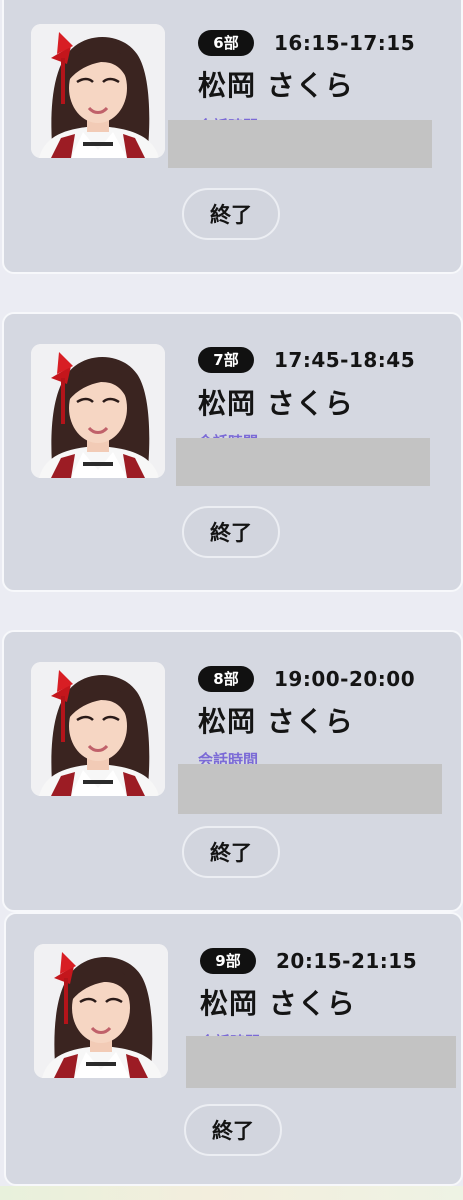 This screenshot has height=1200, width=463. What do you see at coordinates (228, 757) in the screenshot?
I see `talk-time-link: 会話時間` at bounding box center [228, 757].